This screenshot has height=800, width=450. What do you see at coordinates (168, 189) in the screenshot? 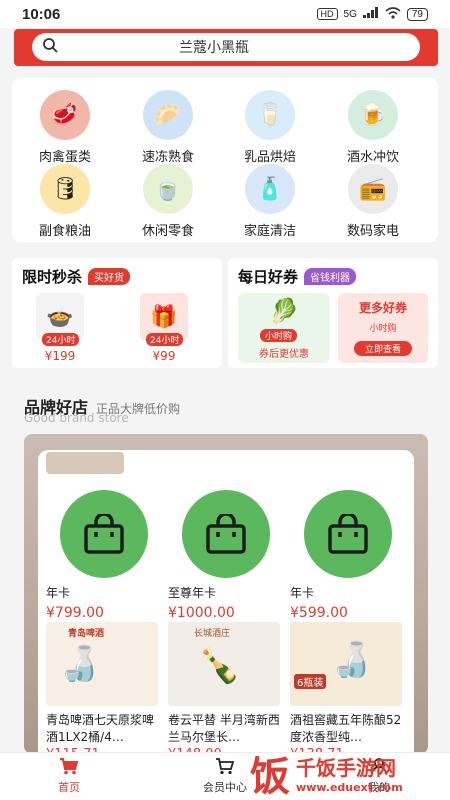
I see `snack-icon: 🍵` at bounding box center [168, 189].